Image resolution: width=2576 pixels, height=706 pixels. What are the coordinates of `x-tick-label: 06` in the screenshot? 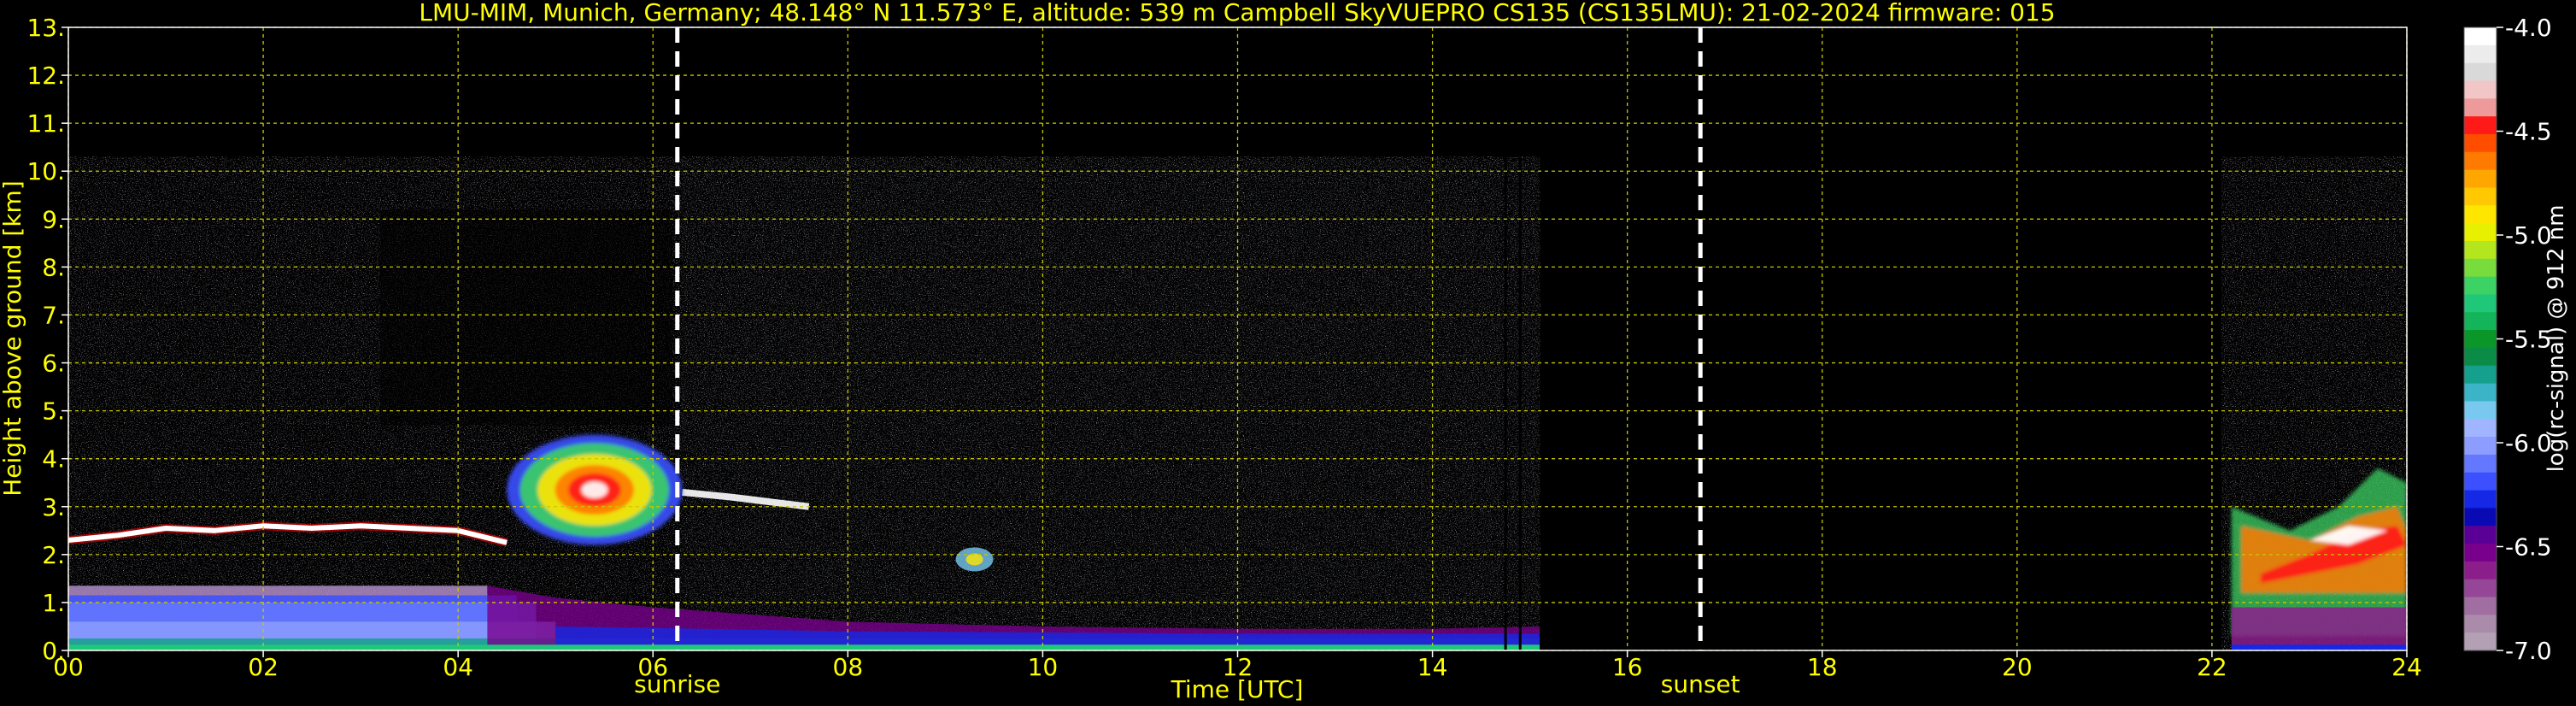 It's located at (652, 667).